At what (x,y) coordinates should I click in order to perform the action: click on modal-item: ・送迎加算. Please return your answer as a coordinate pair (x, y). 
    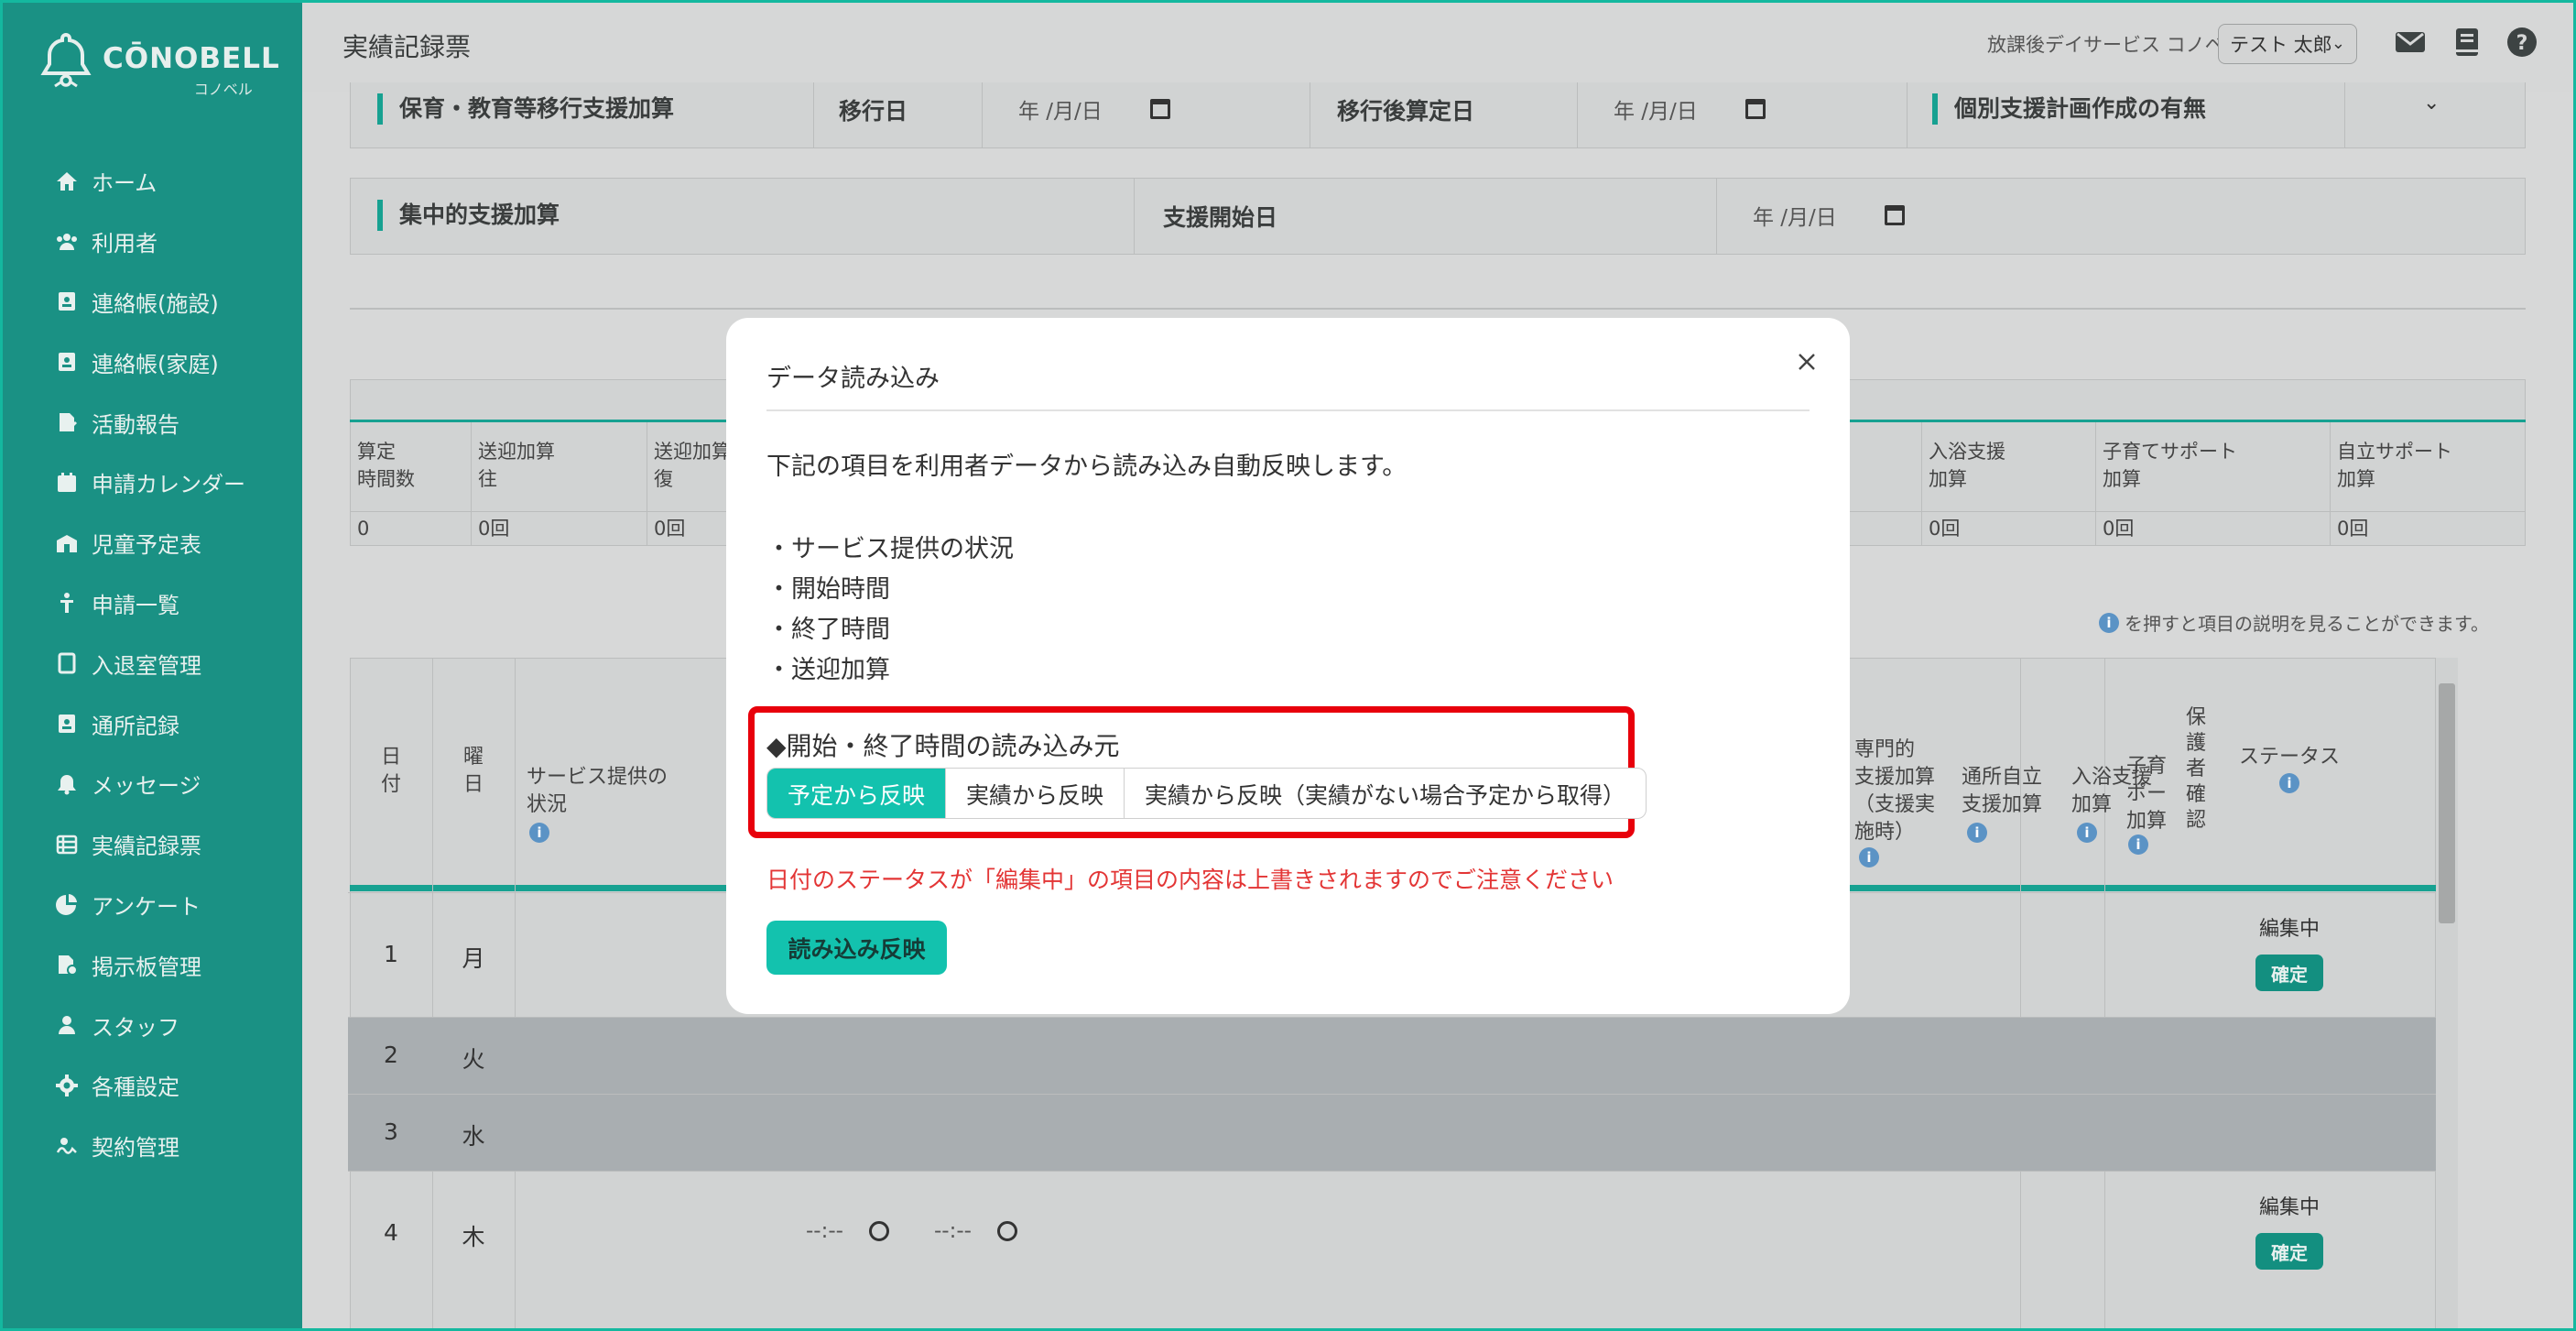
    Looking at the image, I should click on (828, 670).